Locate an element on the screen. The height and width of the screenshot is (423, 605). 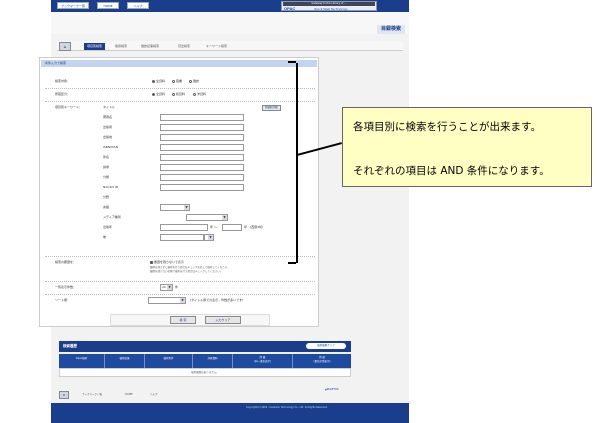
nav-home: HOME is located at coordinates (108, 5).